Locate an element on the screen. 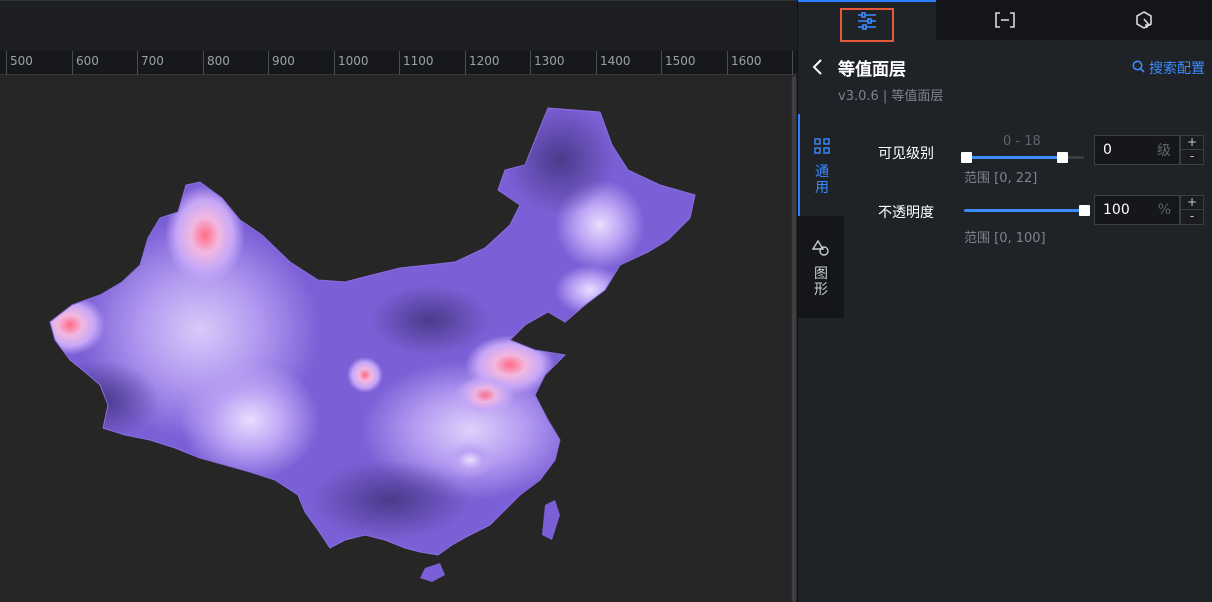 The height and width of the screenshot is (602, 1212). visible-level-input: 级 is located at coordinates (1137, 150).